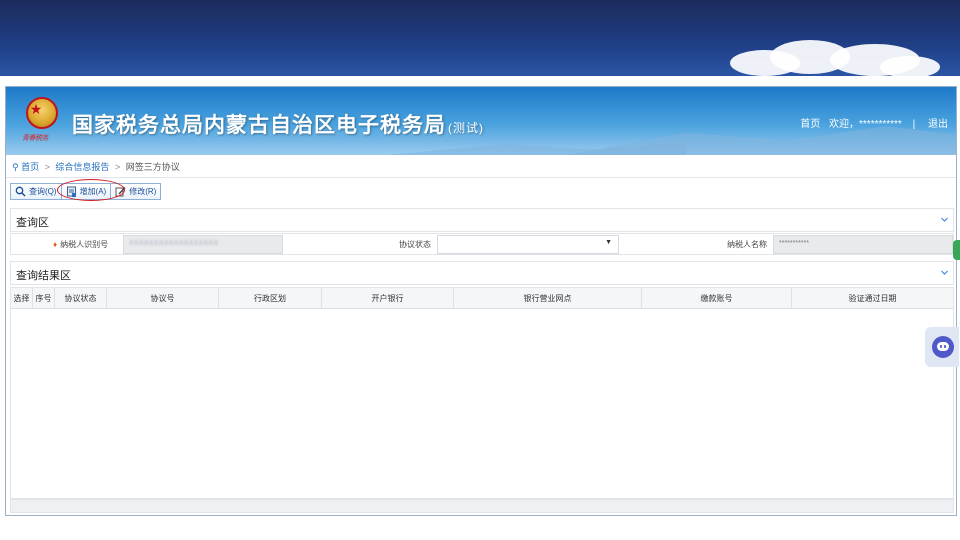 The width and height of the screenshot is (960, 540). Describe the element at coordinates (466, 128) in the screenshot. I see `app-title-suffix: (测试)` at that location.